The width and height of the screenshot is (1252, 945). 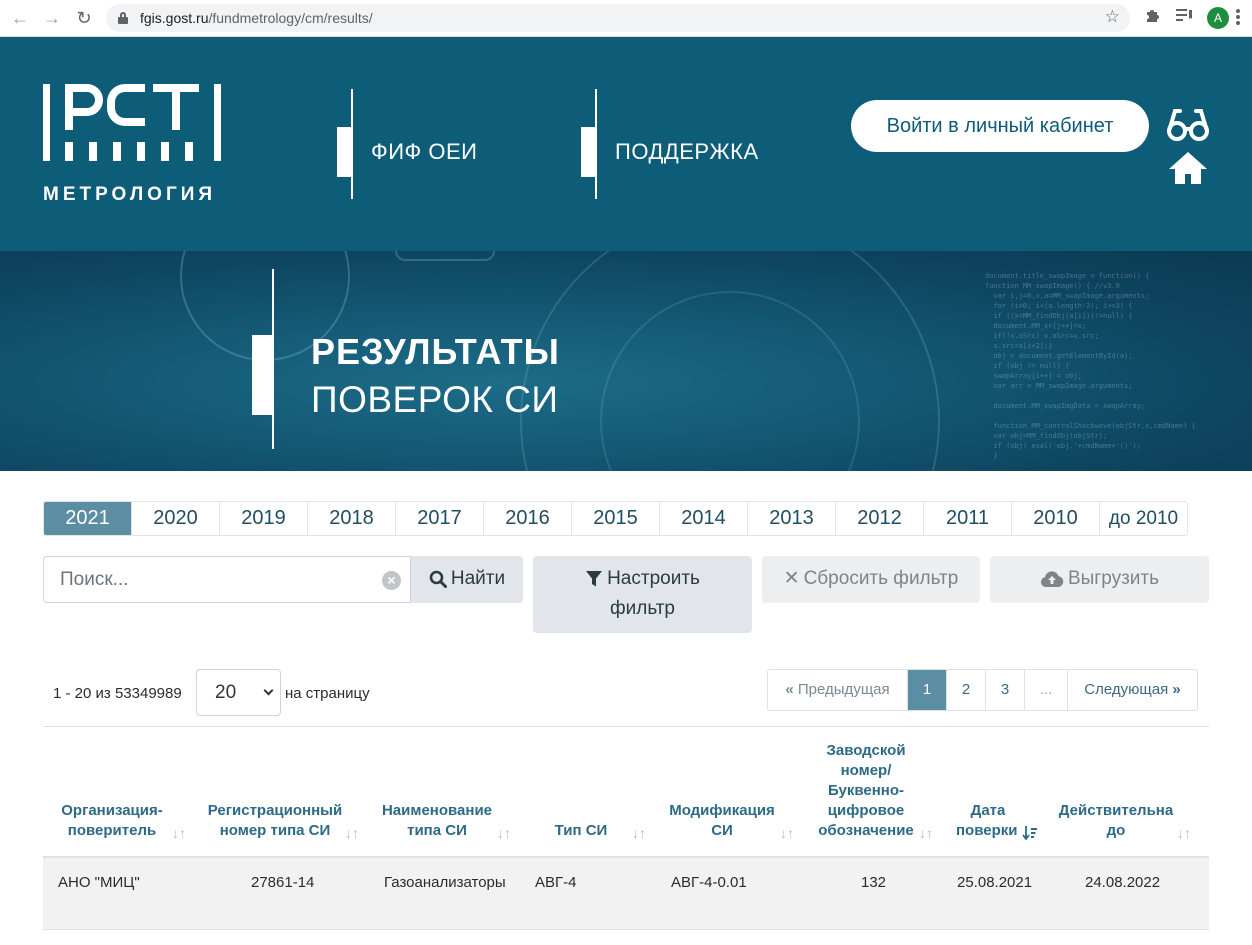 I want to click on find-button-label: Найти, so click(x=478, y=578).